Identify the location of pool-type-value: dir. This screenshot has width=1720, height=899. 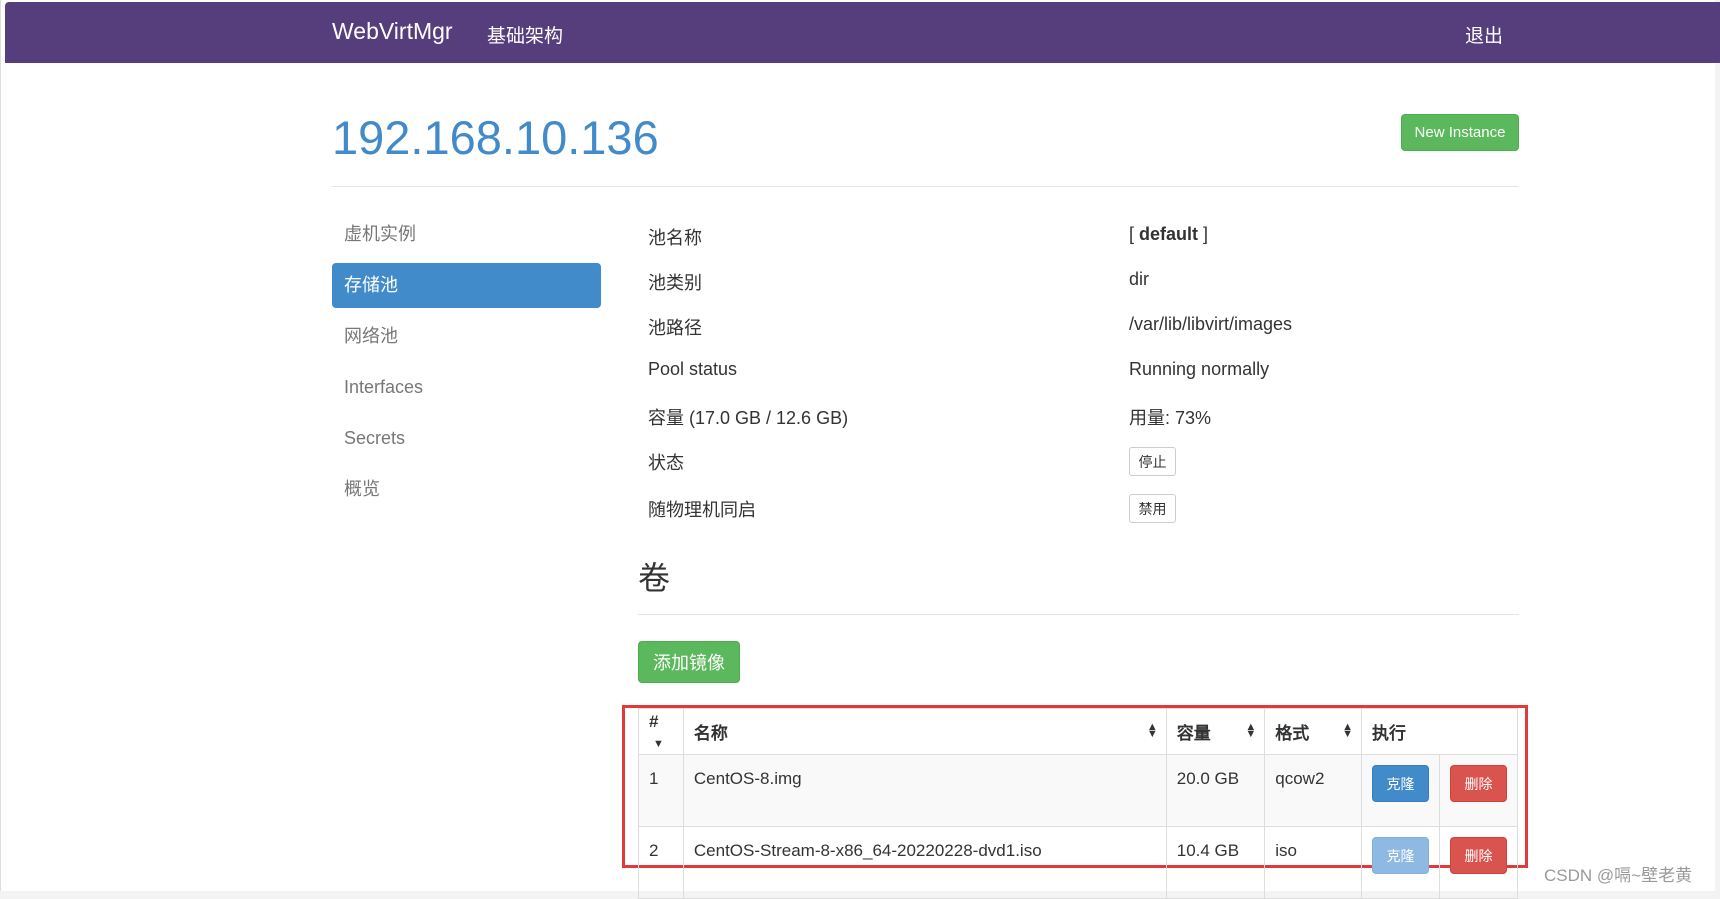
(1139, 279).